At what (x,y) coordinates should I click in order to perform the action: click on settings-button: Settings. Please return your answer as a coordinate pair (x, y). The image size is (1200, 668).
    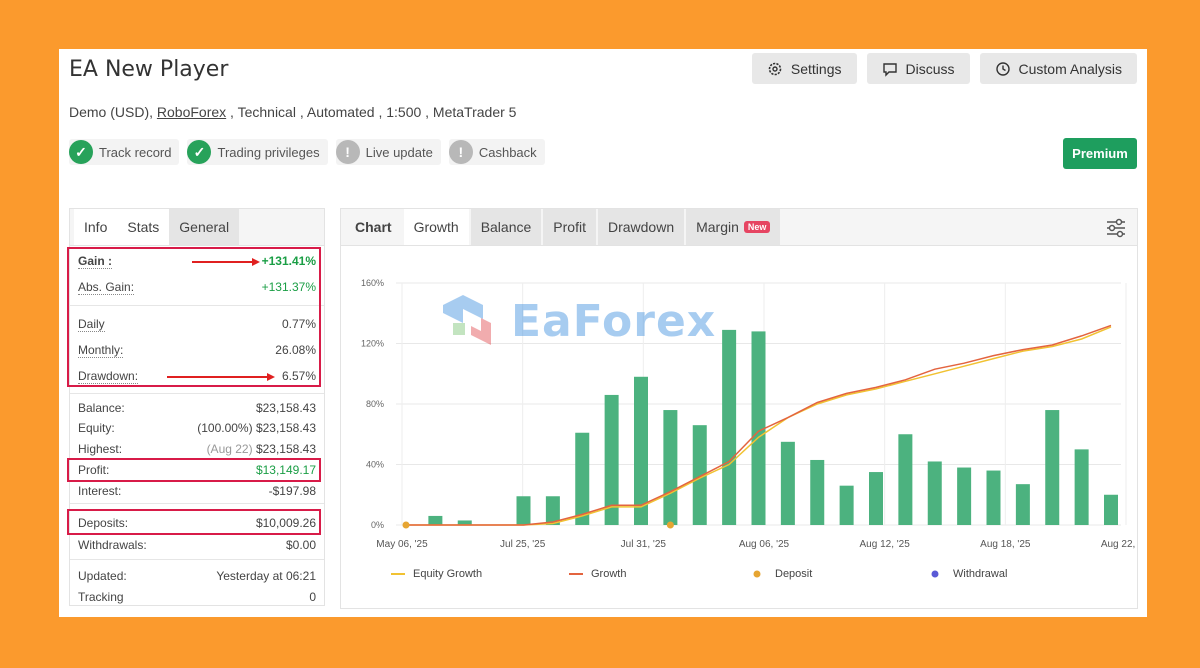
    Looking at the image, I should click on (804, 68).